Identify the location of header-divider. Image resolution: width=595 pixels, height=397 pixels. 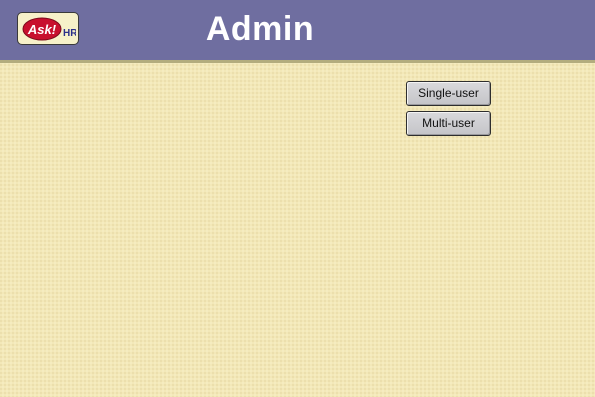
(297, 61).